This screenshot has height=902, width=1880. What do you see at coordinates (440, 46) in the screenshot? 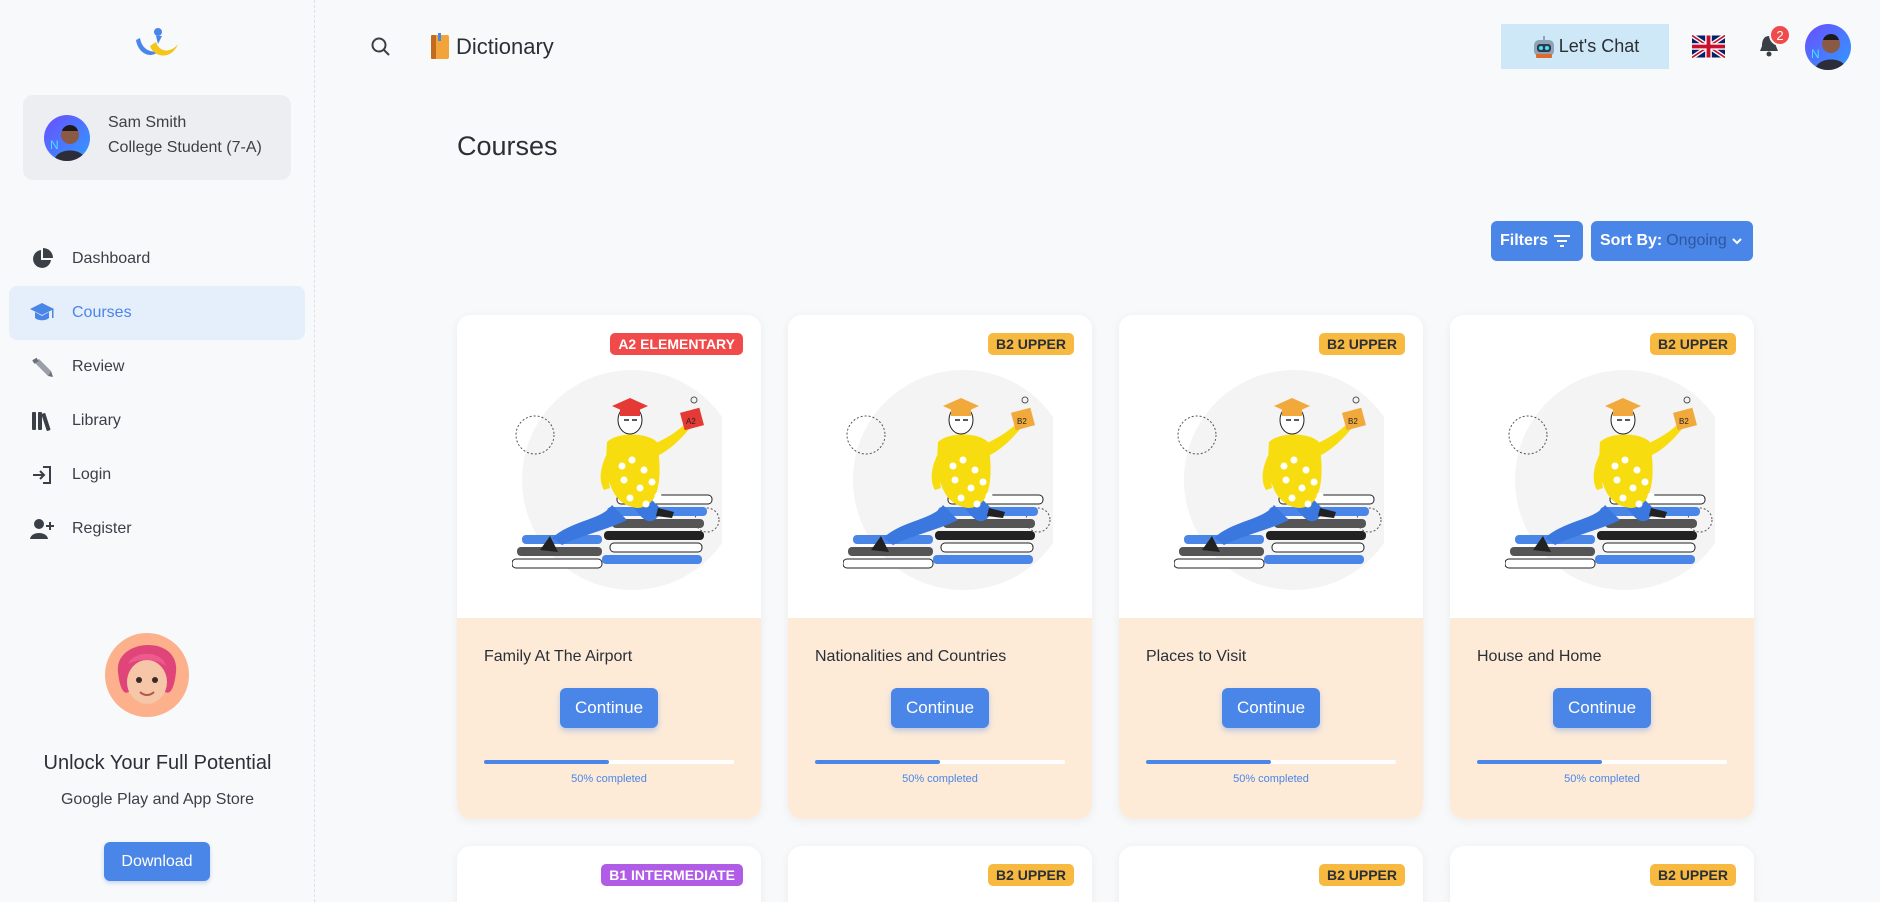
I see `book-icon` at bounding box center [440, 46].